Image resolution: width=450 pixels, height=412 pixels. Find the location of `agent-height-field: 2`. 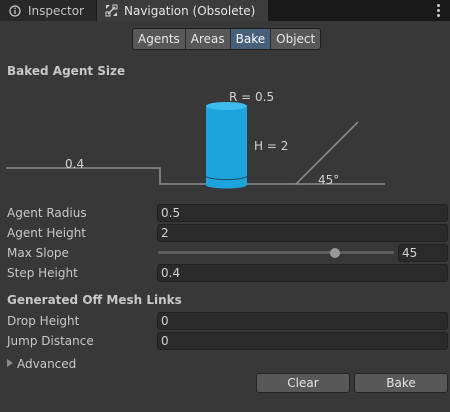

agent-height-field: 2 is located at coordinates (302, 233).